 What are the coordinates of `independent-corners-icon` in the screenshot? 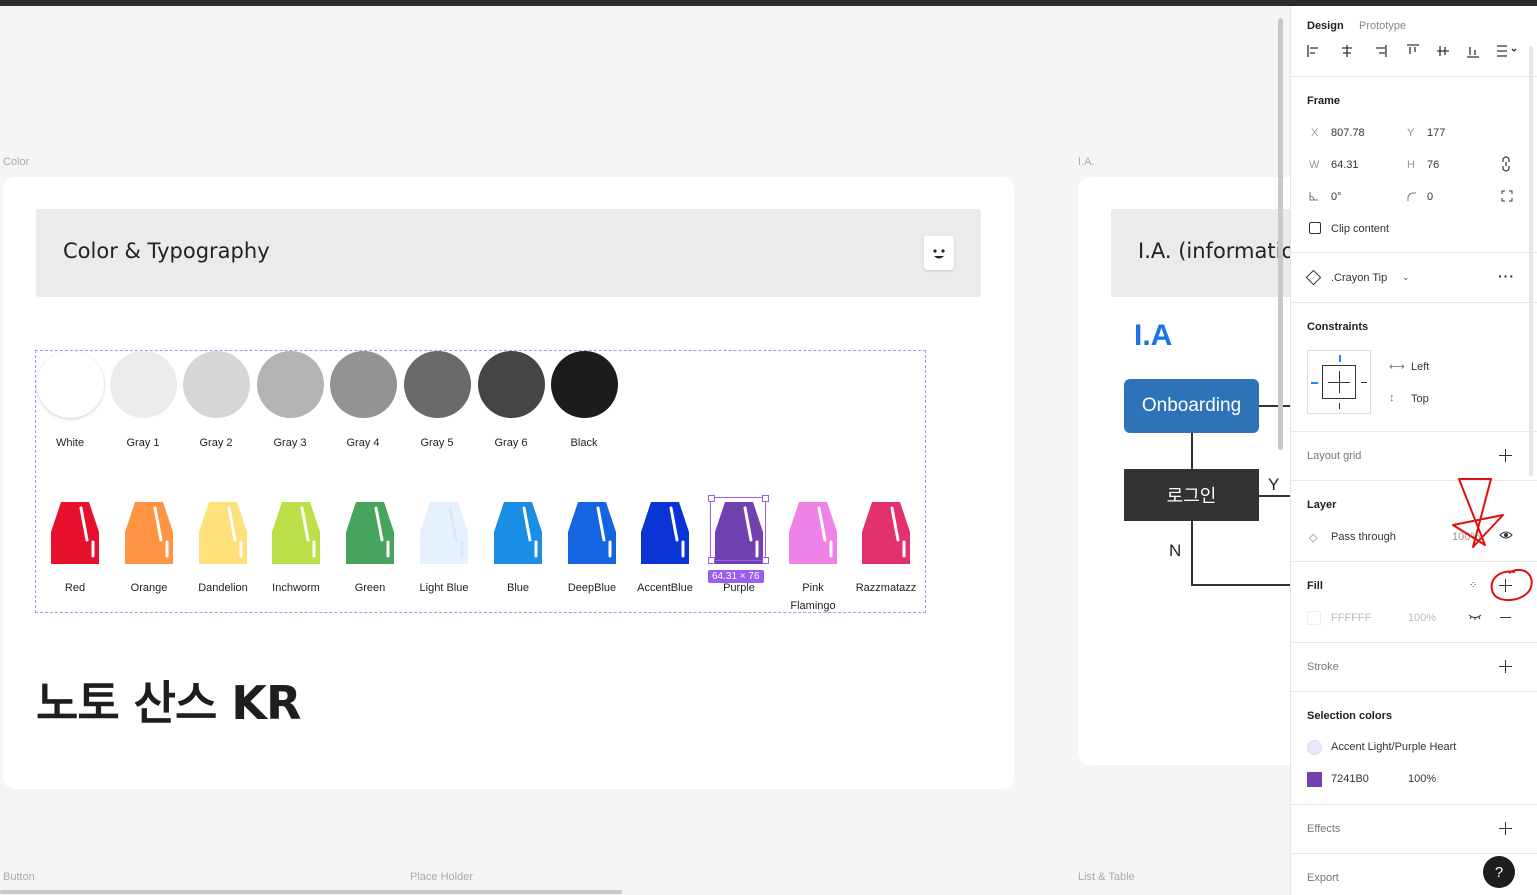 It's located at (1507, 196).